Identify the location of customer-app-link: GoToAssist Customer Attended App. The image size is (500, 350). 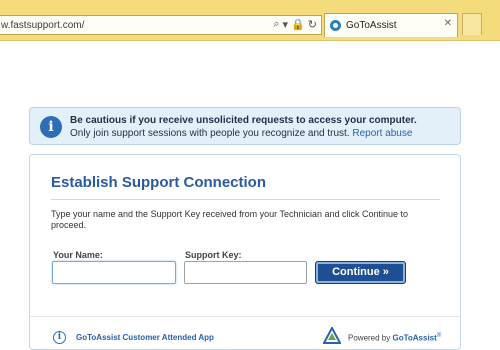
(145, 337).